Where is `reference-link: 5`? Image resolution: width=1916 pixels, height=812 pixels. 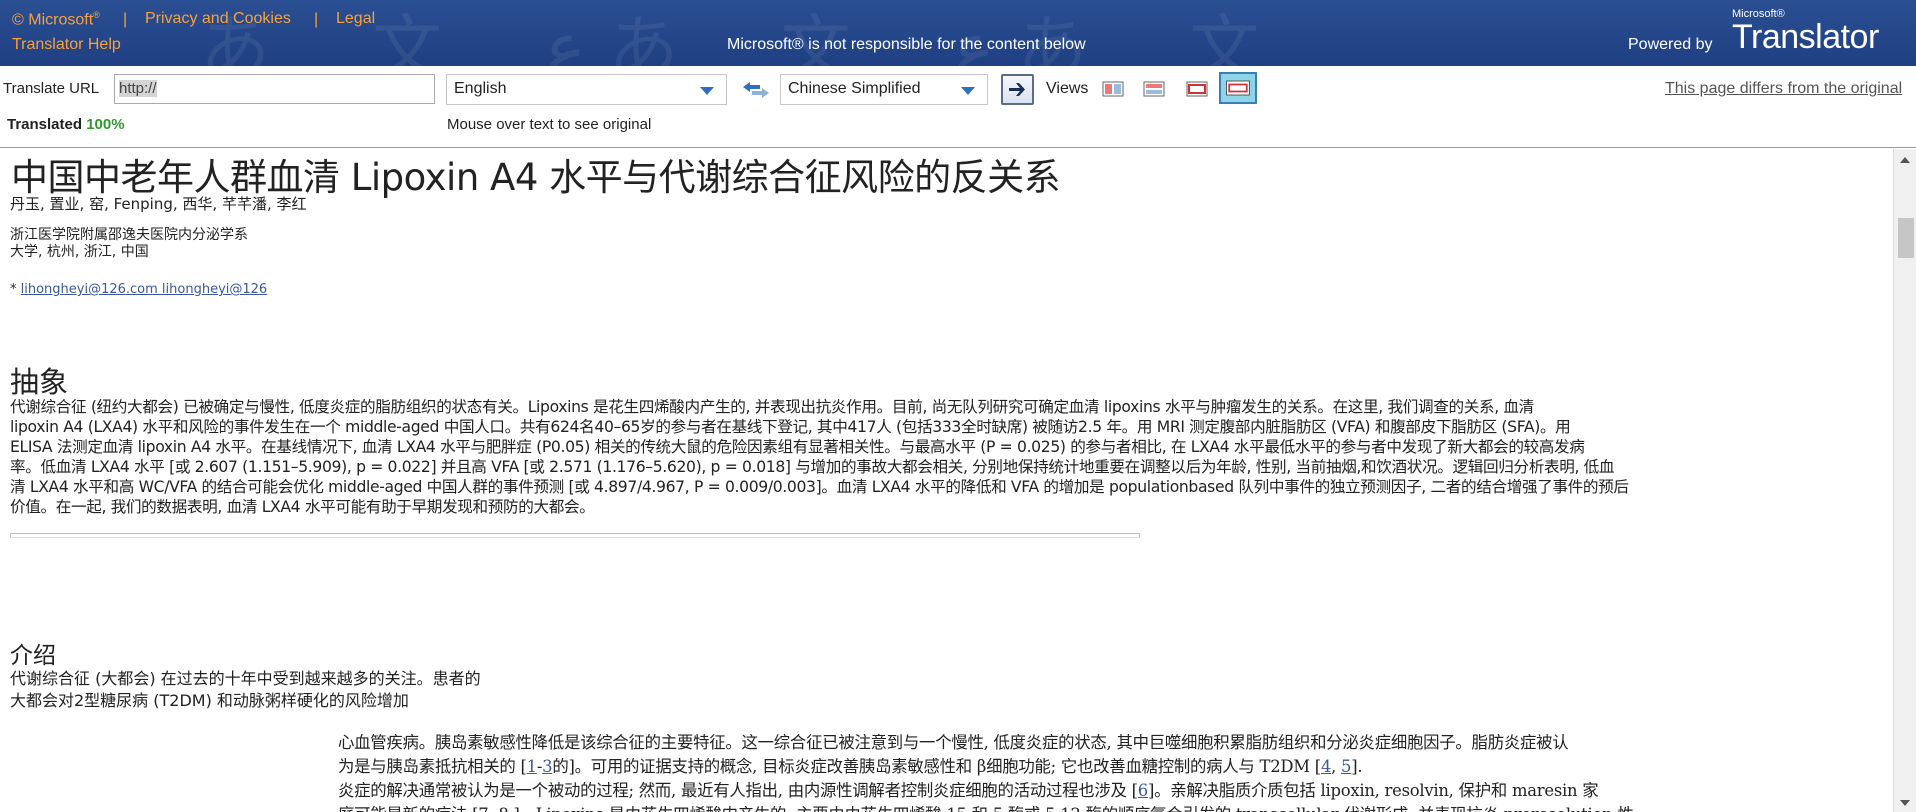 reference-link: 5 is located at coordinates (1346, 766).